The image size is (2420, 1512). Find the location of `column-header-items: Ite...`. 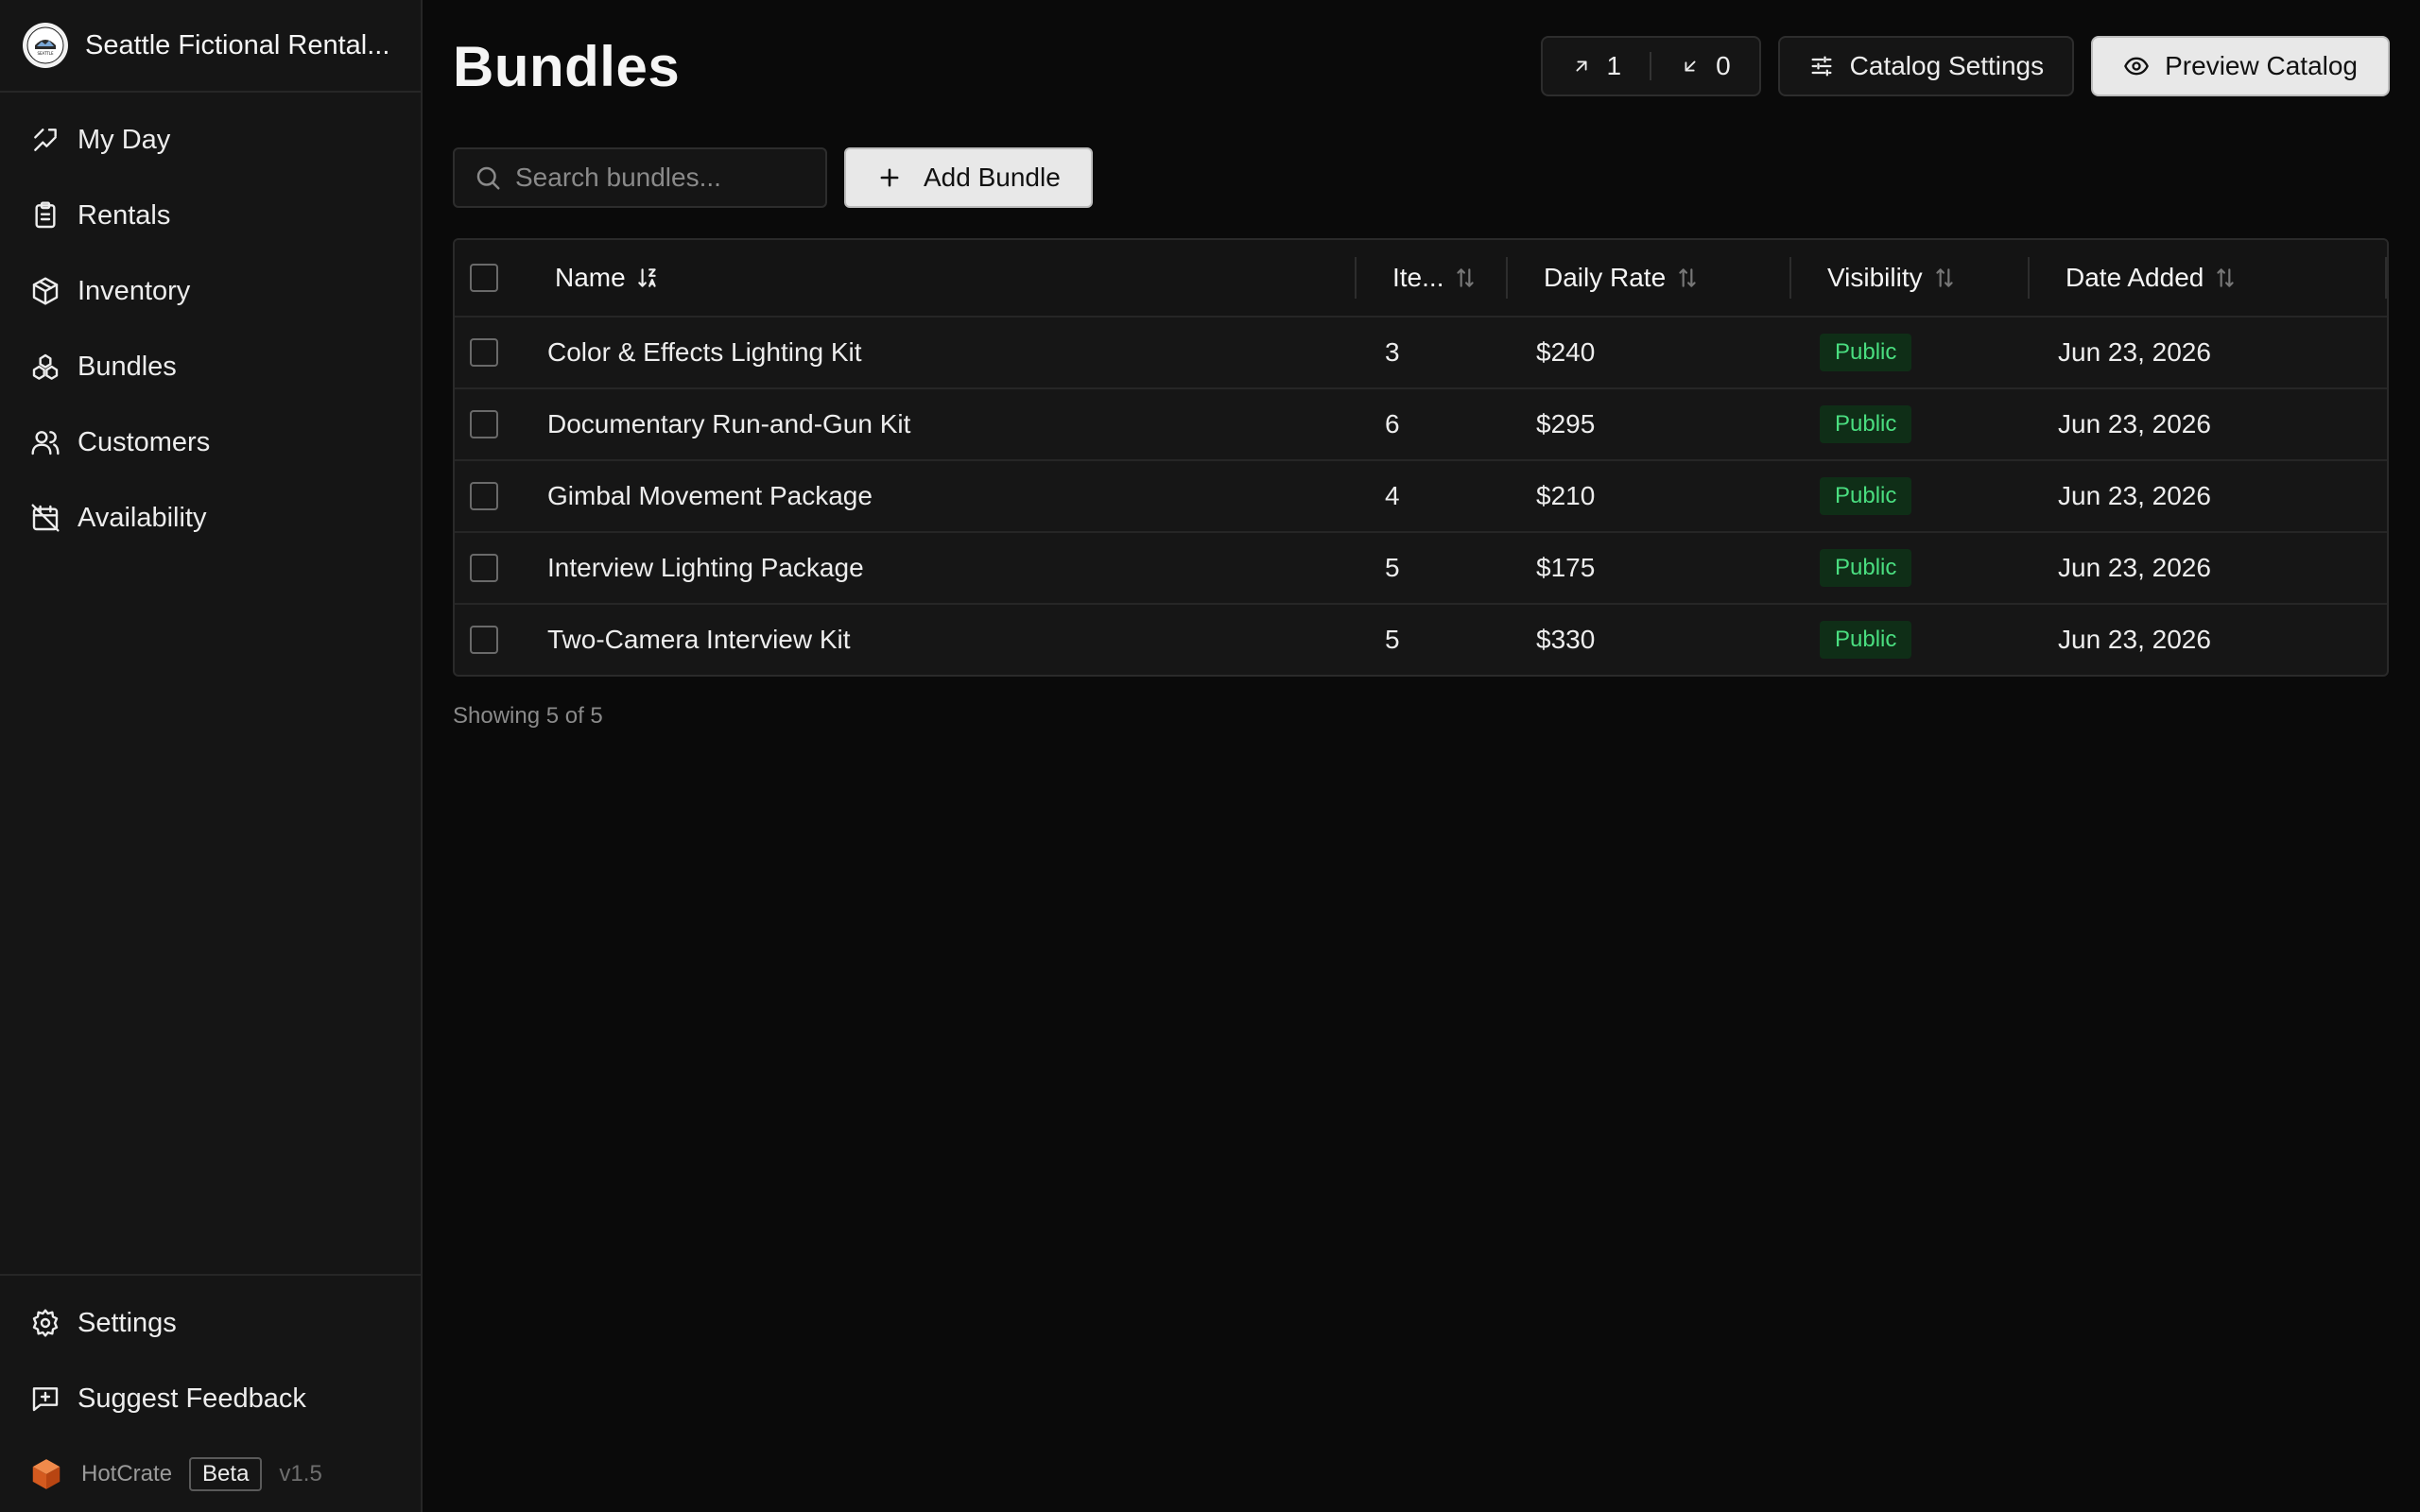

column-header-items: Ite... is located at coordinates (1430, 278).